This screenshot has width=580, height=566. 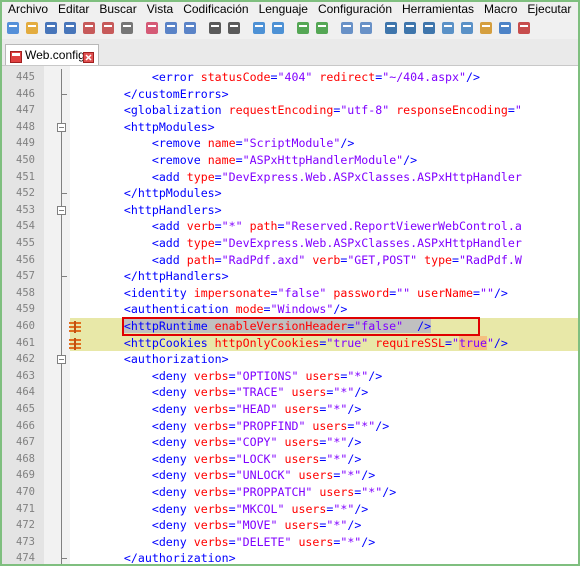 What do you see at coordinates (303, 28) in the screenshot?
I see `zoom-in-icon` at bounding box center [303, 28].